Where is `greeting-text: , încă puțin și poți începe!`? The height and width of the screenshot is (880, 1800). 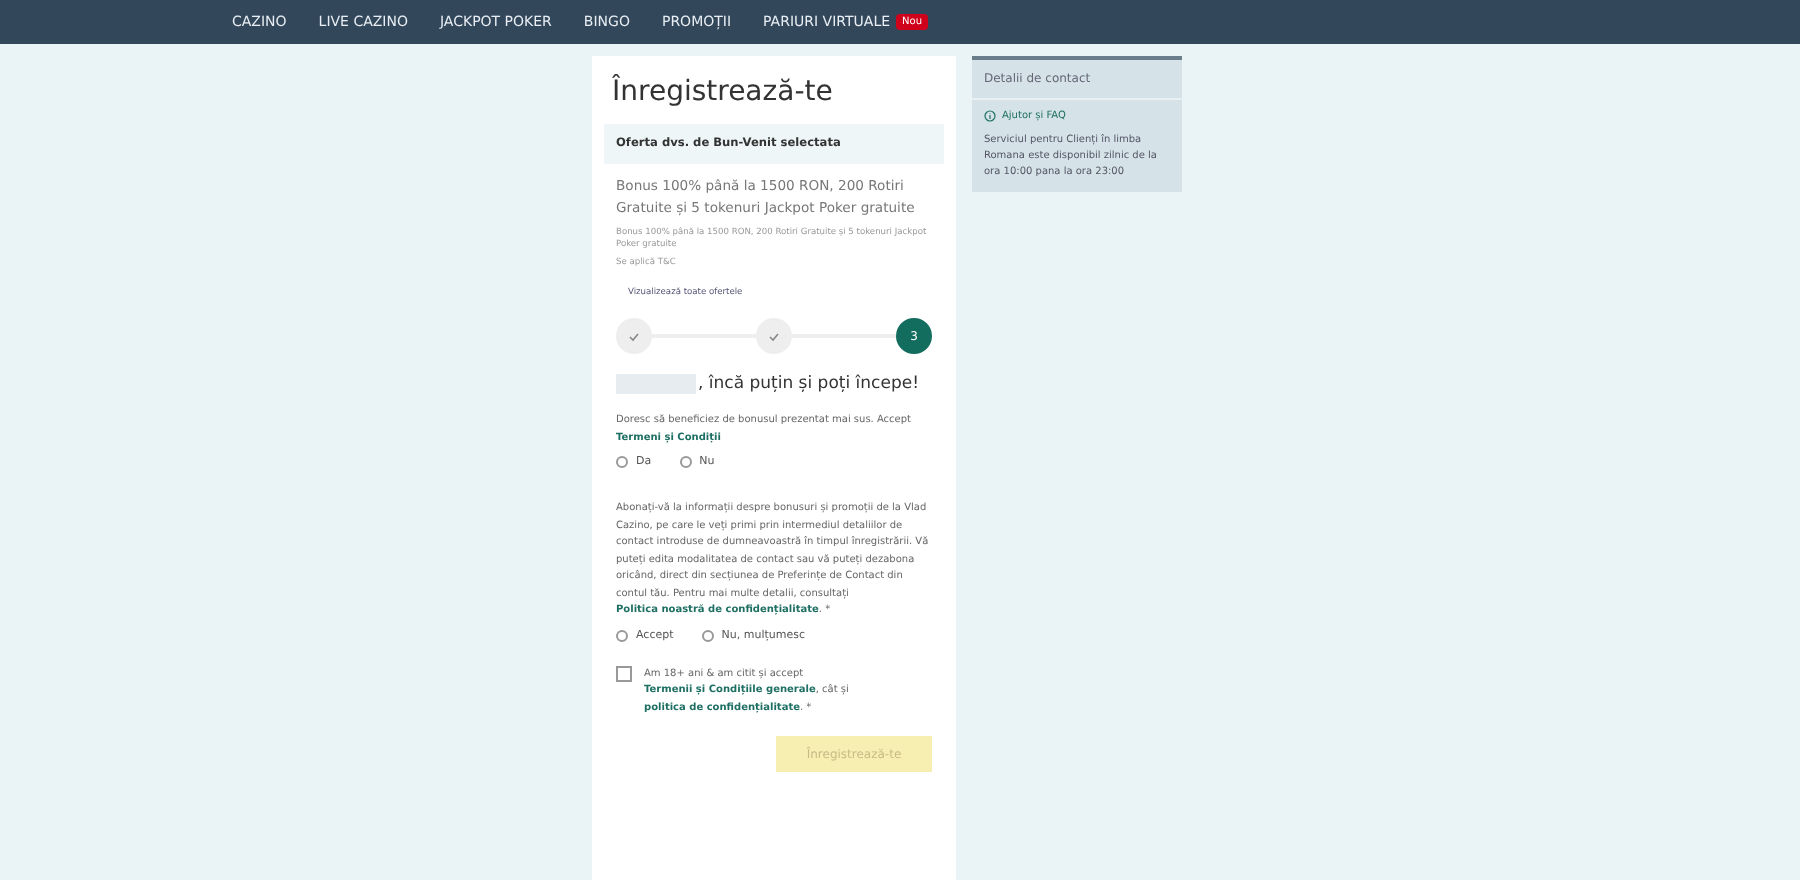 greeting-text: , încă puțin și poți începe! is located at coordinates (808, 384).